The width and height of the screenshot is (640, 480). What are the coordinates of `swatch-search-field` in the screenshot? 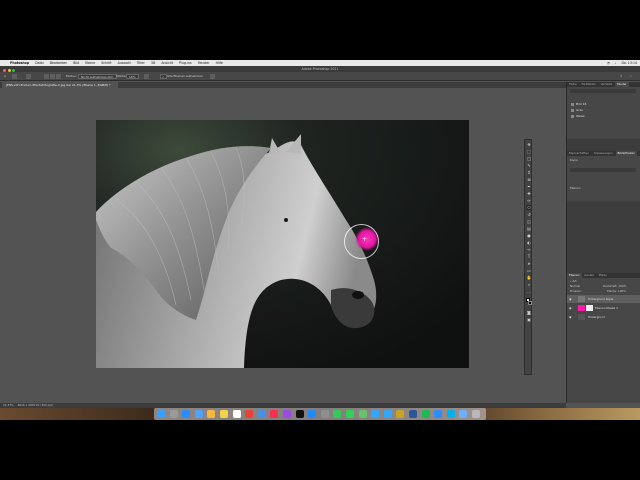 It's located at (603, 91).